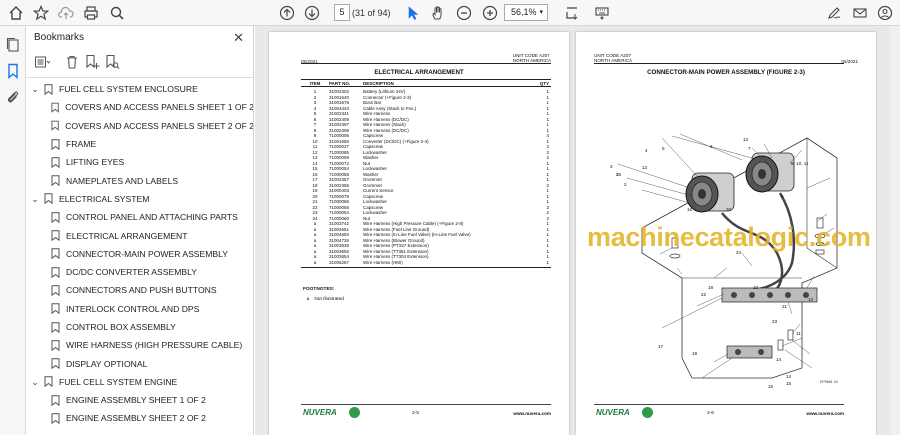  Describe the element at coordinates (490, 13) in the screenshot. I see `zoom-in-icon` at that location.